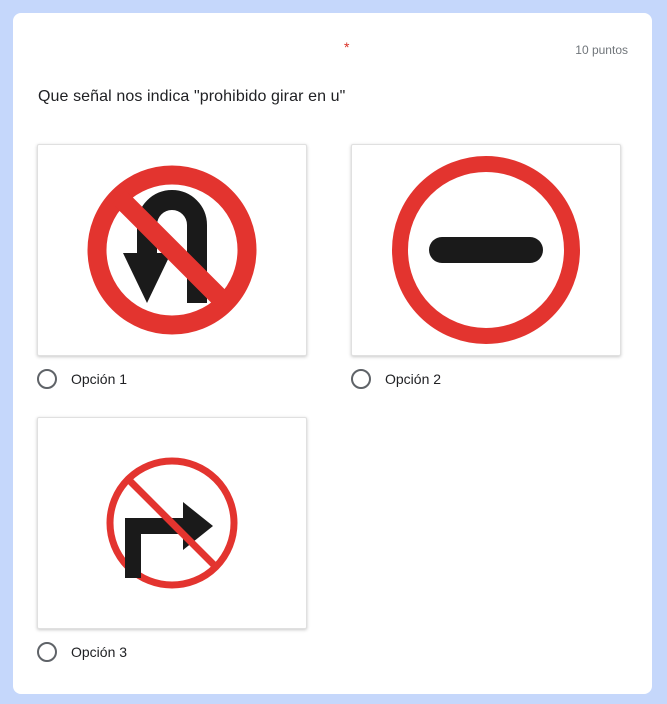  I want to click on option-3-label: Opción 3, so click(99, 652).